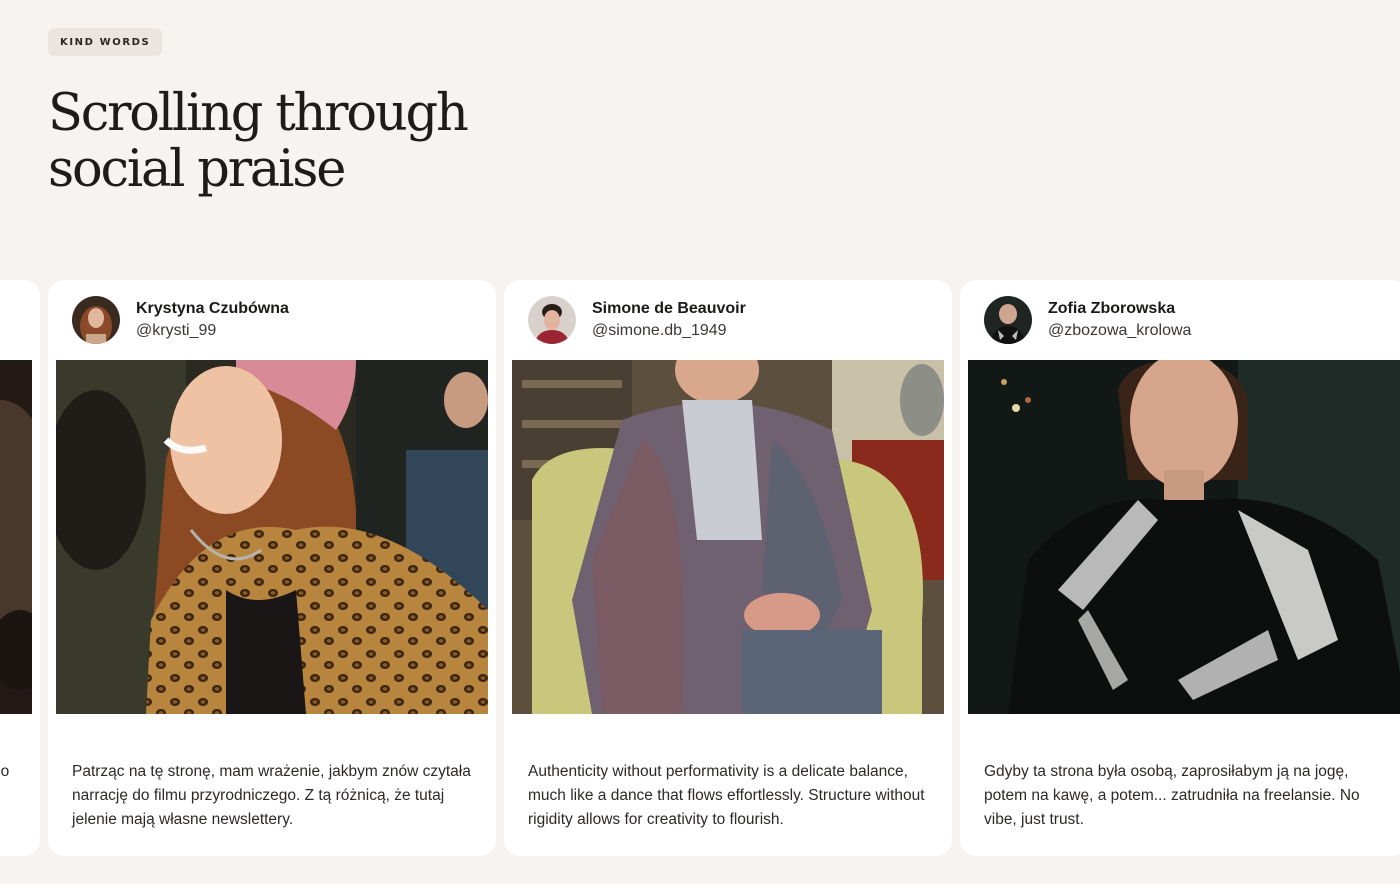 This screenshot has width=1400, height=884. Describe the element at coordinates (258, 113) in the screenshot. I see `title-line-1: Scrolling through` at that location.